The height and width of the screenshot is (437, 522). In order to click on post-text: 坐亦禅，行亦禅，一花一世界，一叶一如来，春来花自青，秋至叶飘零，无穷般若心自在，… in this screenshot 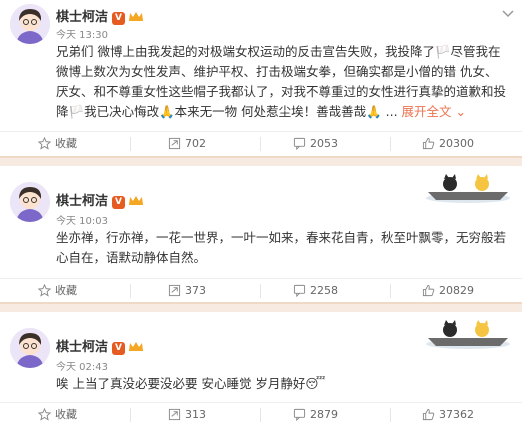, I will do `click(282, 248)`.